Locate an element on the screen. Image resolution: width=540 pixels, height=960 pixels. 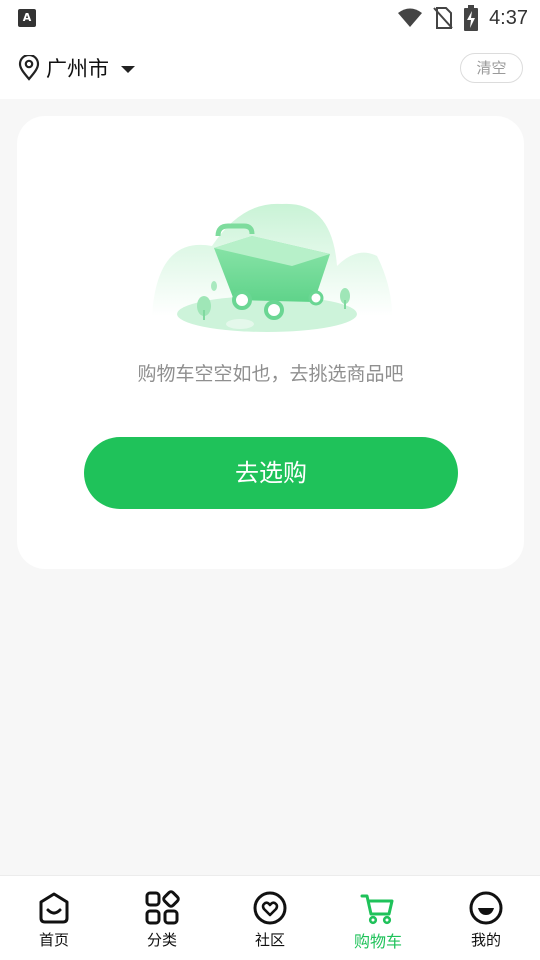
home-face-icon is located at coordinates (54, 908).